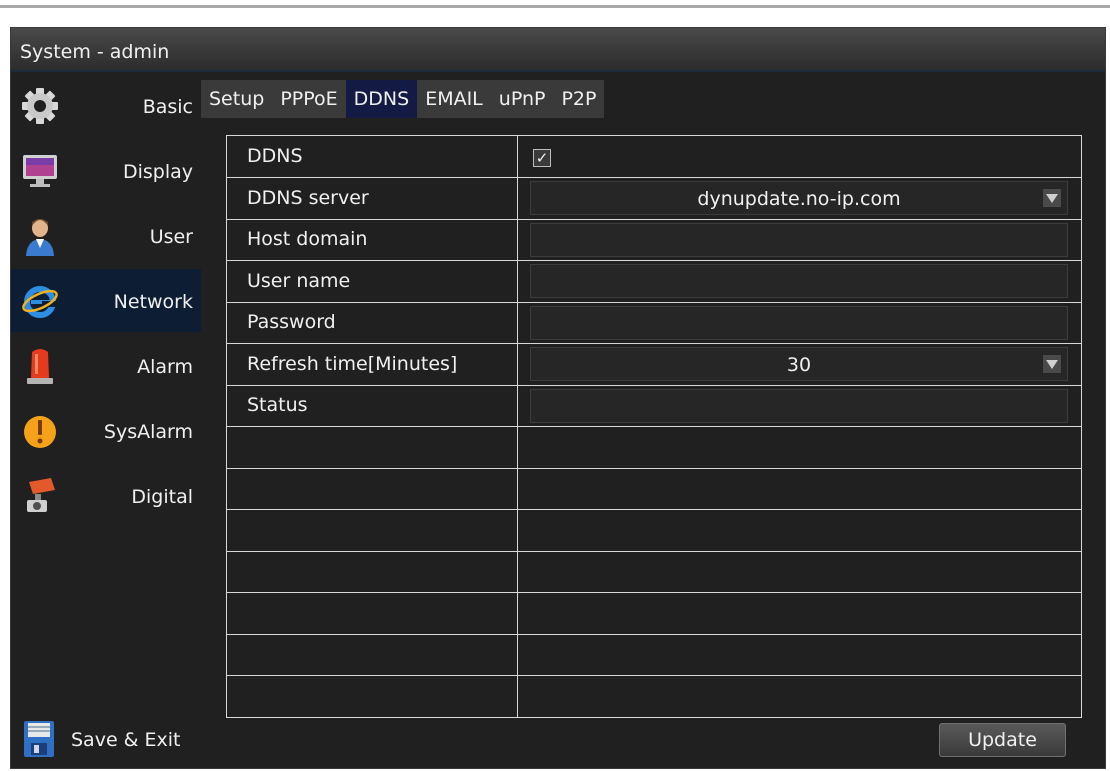 Image resolution: width=1110 pixels, height=771 pixels. Describe the element at coordinates (40, 432) in the screenshot. I see `warning-icon` at that location.